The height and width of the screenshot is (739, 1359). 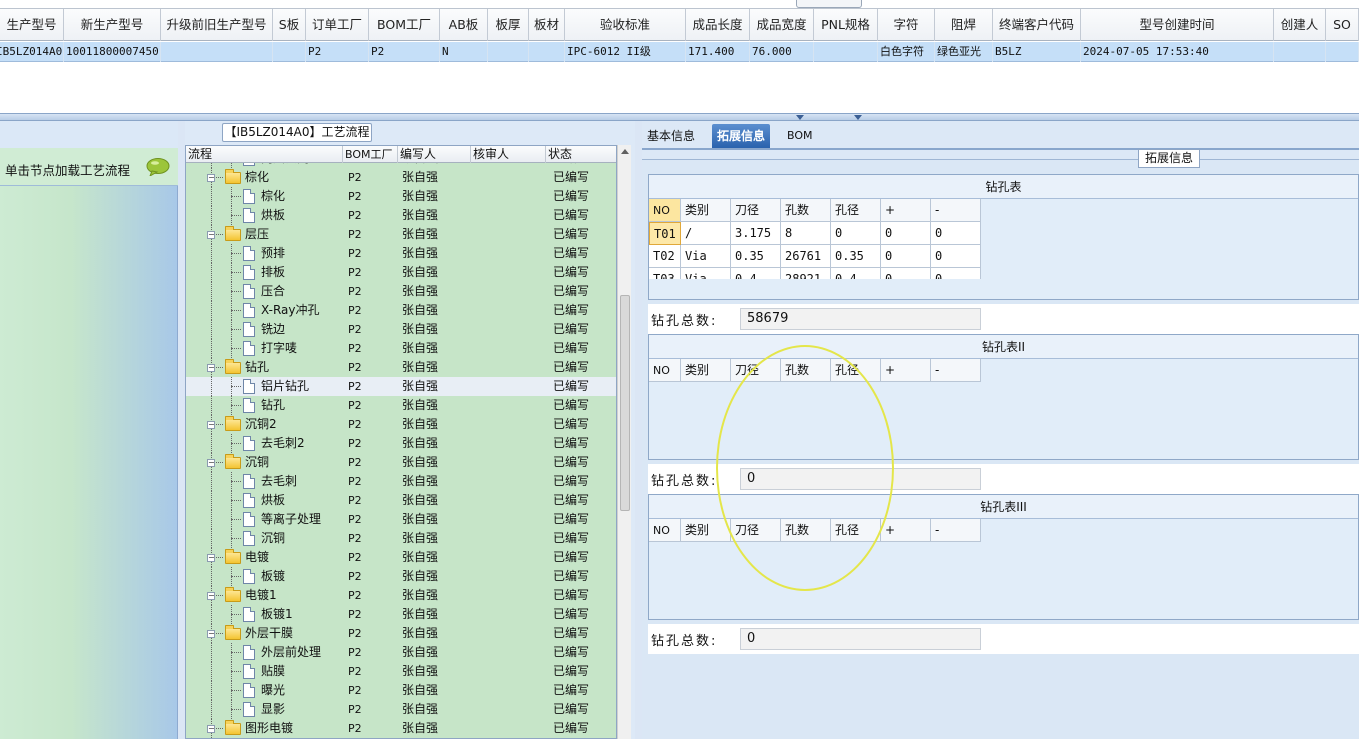 I want to click on scroll-thumb, so click(x=625, y=403).